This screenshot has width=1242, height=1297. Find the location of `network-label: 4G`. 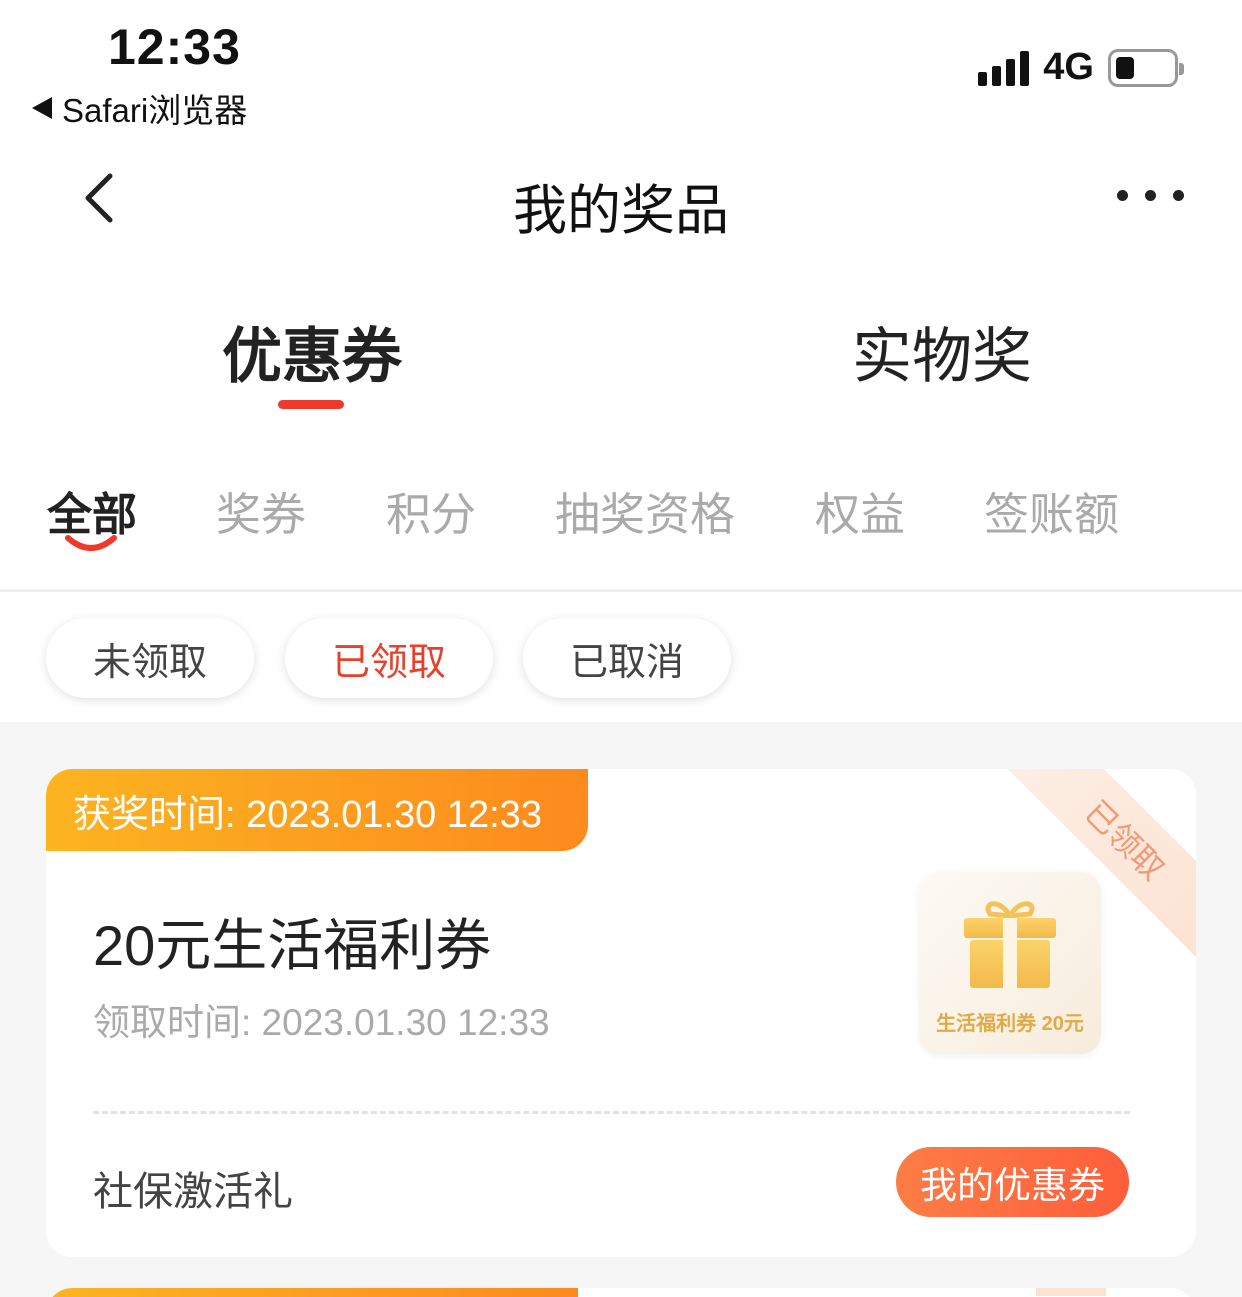

network-label: 4G is located at coordinates (1068, 67).